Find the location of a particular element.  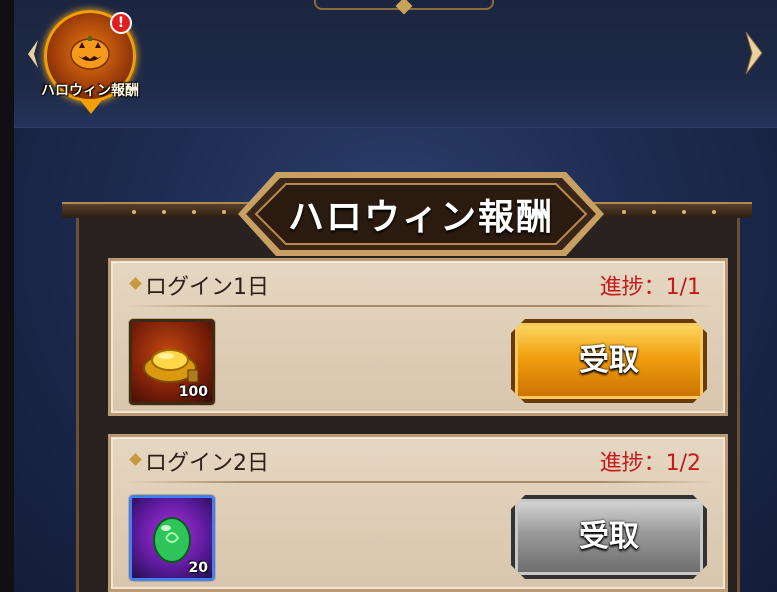

alert-badge: ! is located at coordinates (121, 23).